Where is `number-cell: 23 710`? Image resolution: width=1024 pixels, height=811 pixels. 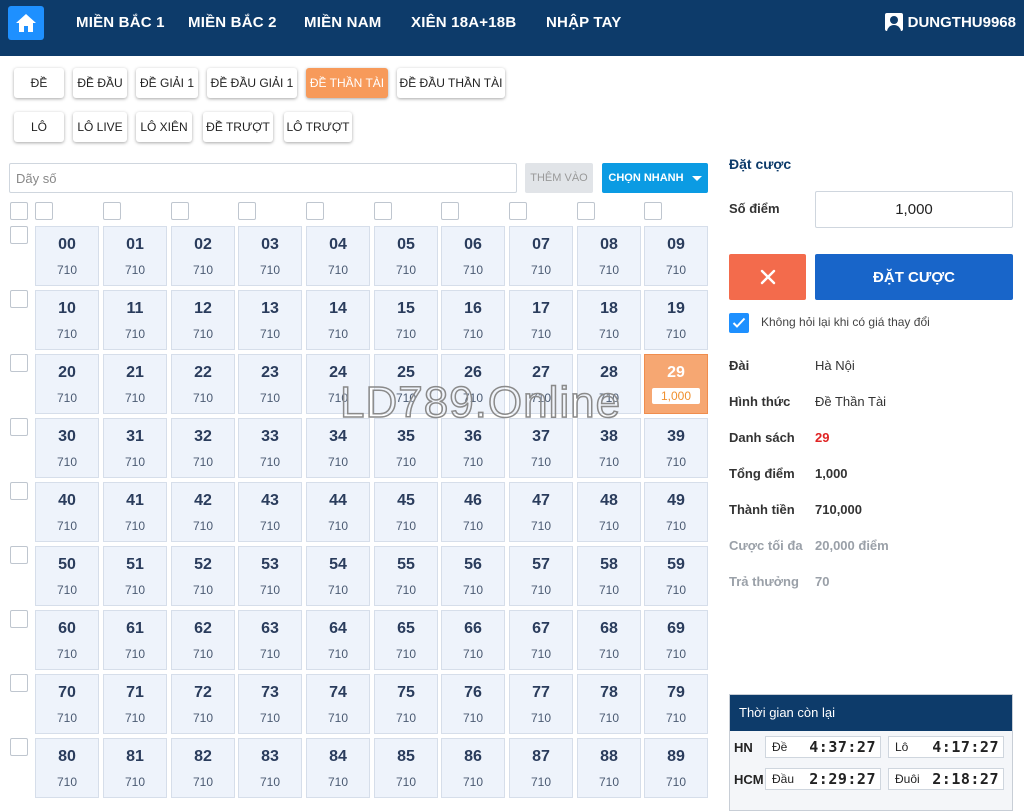
number-cell: 23 710 is located at coordinates (270, 384).